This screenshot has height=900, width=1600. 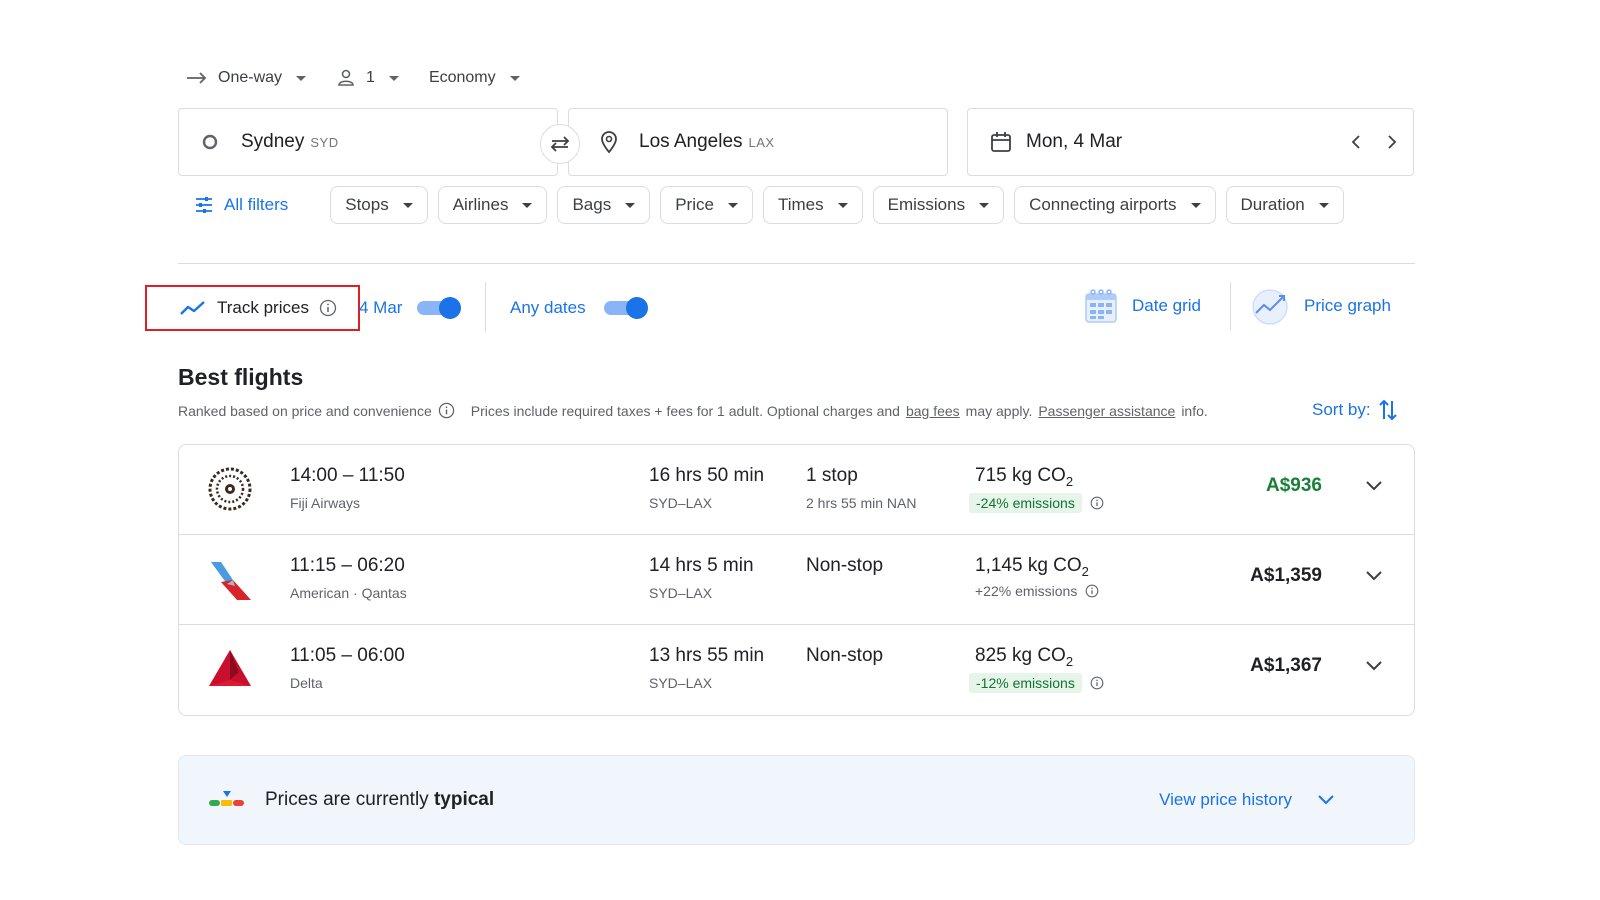 What do you see at coordinates (379, 205) in the screenshot?
I see `filter-chip-stops: Stops` at bounding box center [379, 205].